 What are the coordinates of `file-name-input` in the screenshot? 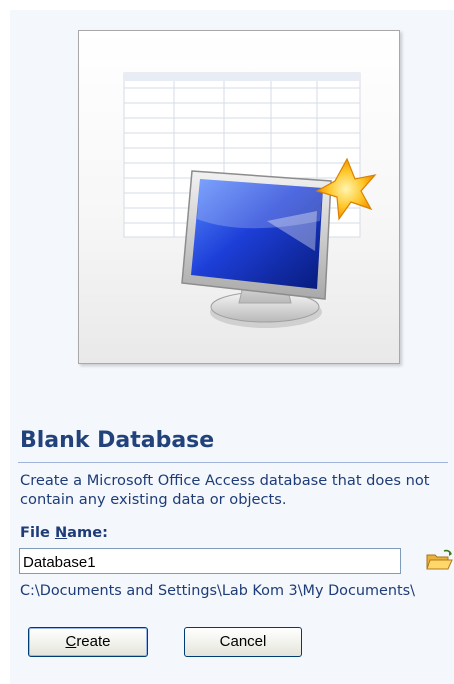 It's located at (210, 561).